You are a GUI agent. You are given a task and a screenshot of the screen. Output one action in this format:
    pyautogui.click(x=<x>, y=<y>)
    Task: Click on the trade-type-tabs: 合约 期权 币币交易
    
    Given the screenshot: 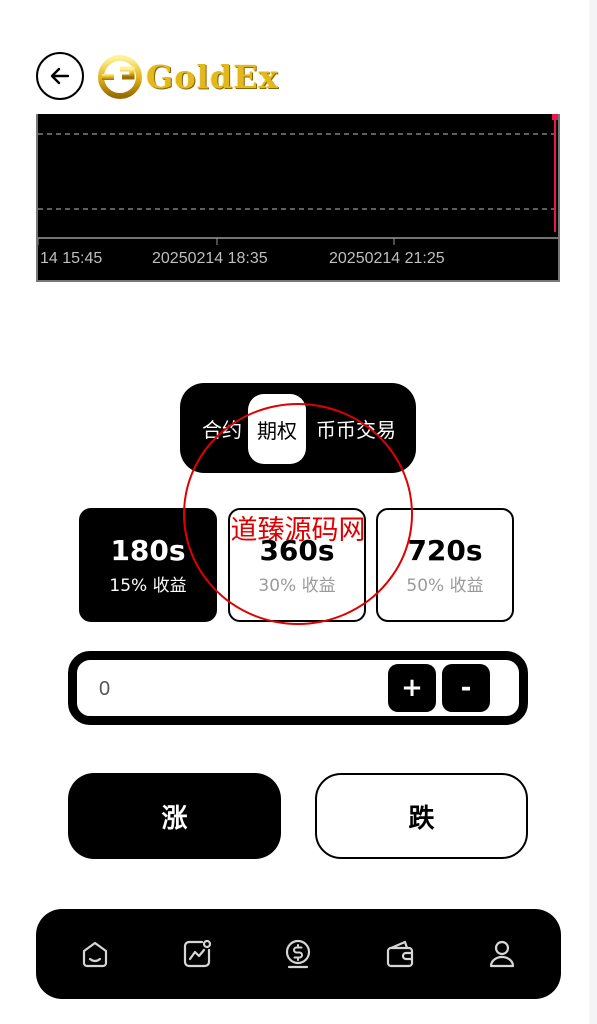 What is the action you would take?
    pyautogui.click(x=298, y=428)
    